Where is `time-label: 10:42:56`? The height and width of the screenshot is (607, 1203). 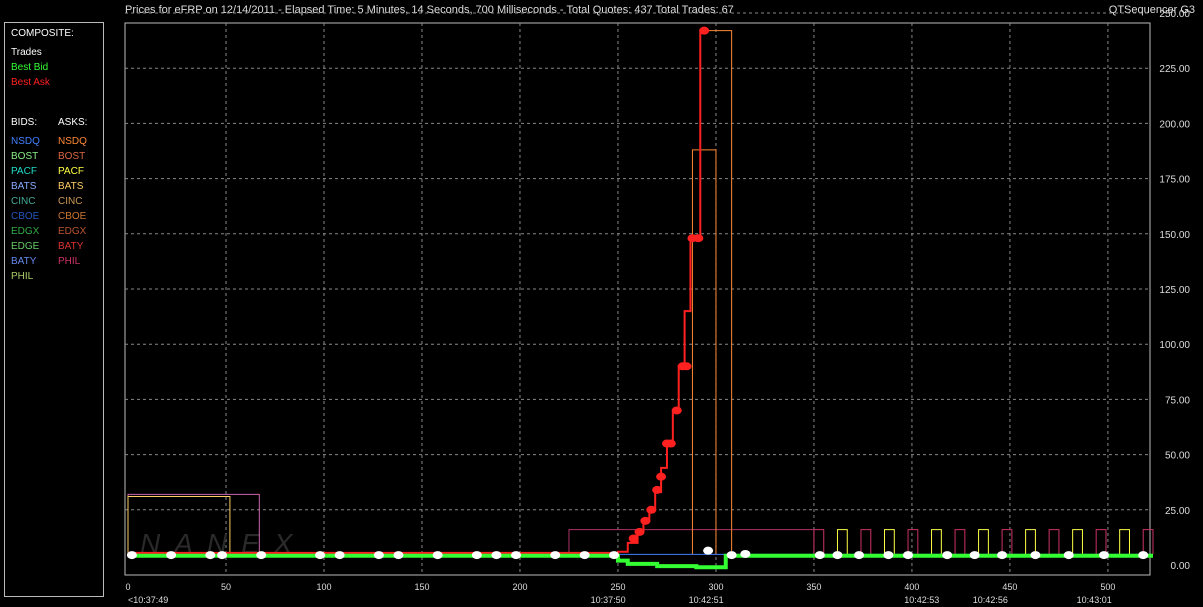
time-label: 10:42:56 is located at coordinates (990, 600).